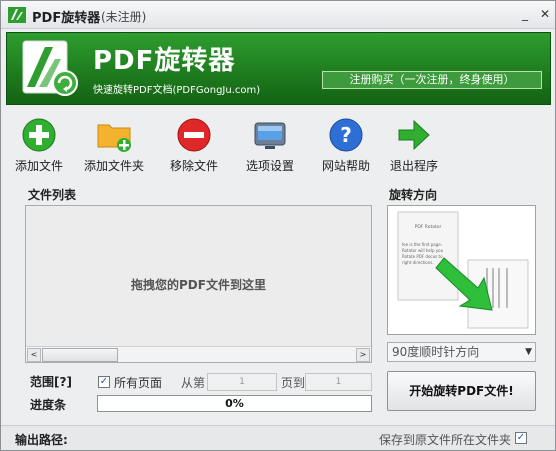  Describe the element at coordinates (363, 355) in the screenshot. I see `scroll-right-button: >` at that location.